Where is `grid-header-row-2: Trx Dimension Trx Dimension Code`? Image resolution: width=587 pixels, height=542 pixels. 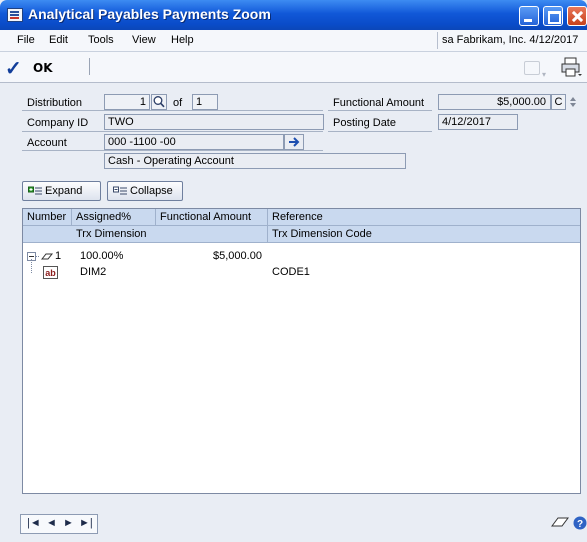 grid-header-row-2: Trx Dimension Trx Dimension Code is located at coordinates (301, 234).